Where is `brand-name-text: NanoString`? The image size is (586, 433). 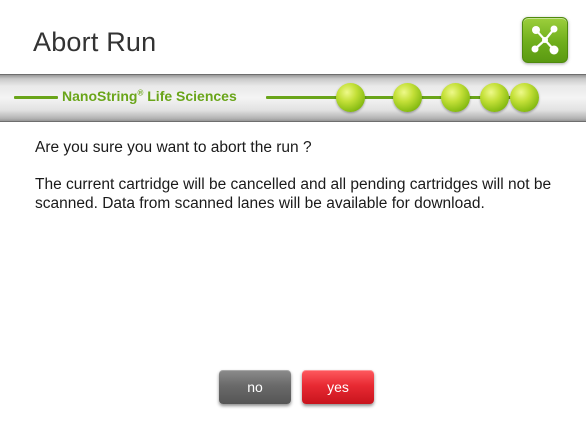 brand-name-text: NanoString is located at coordinates (100, 96).